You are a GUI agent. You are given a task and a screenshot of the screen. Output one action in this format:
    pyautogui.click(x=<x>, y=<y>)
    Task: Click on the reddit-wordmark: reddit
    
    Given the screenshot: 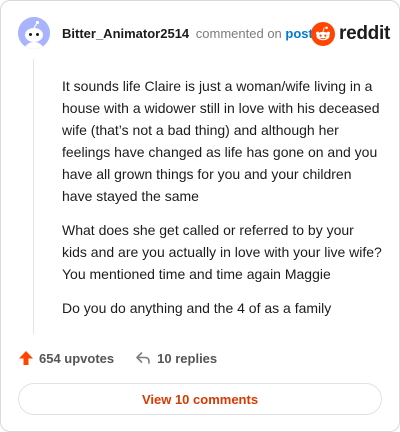 What is the action you would take?
    pyautogui.click(x=364, y=33)
    